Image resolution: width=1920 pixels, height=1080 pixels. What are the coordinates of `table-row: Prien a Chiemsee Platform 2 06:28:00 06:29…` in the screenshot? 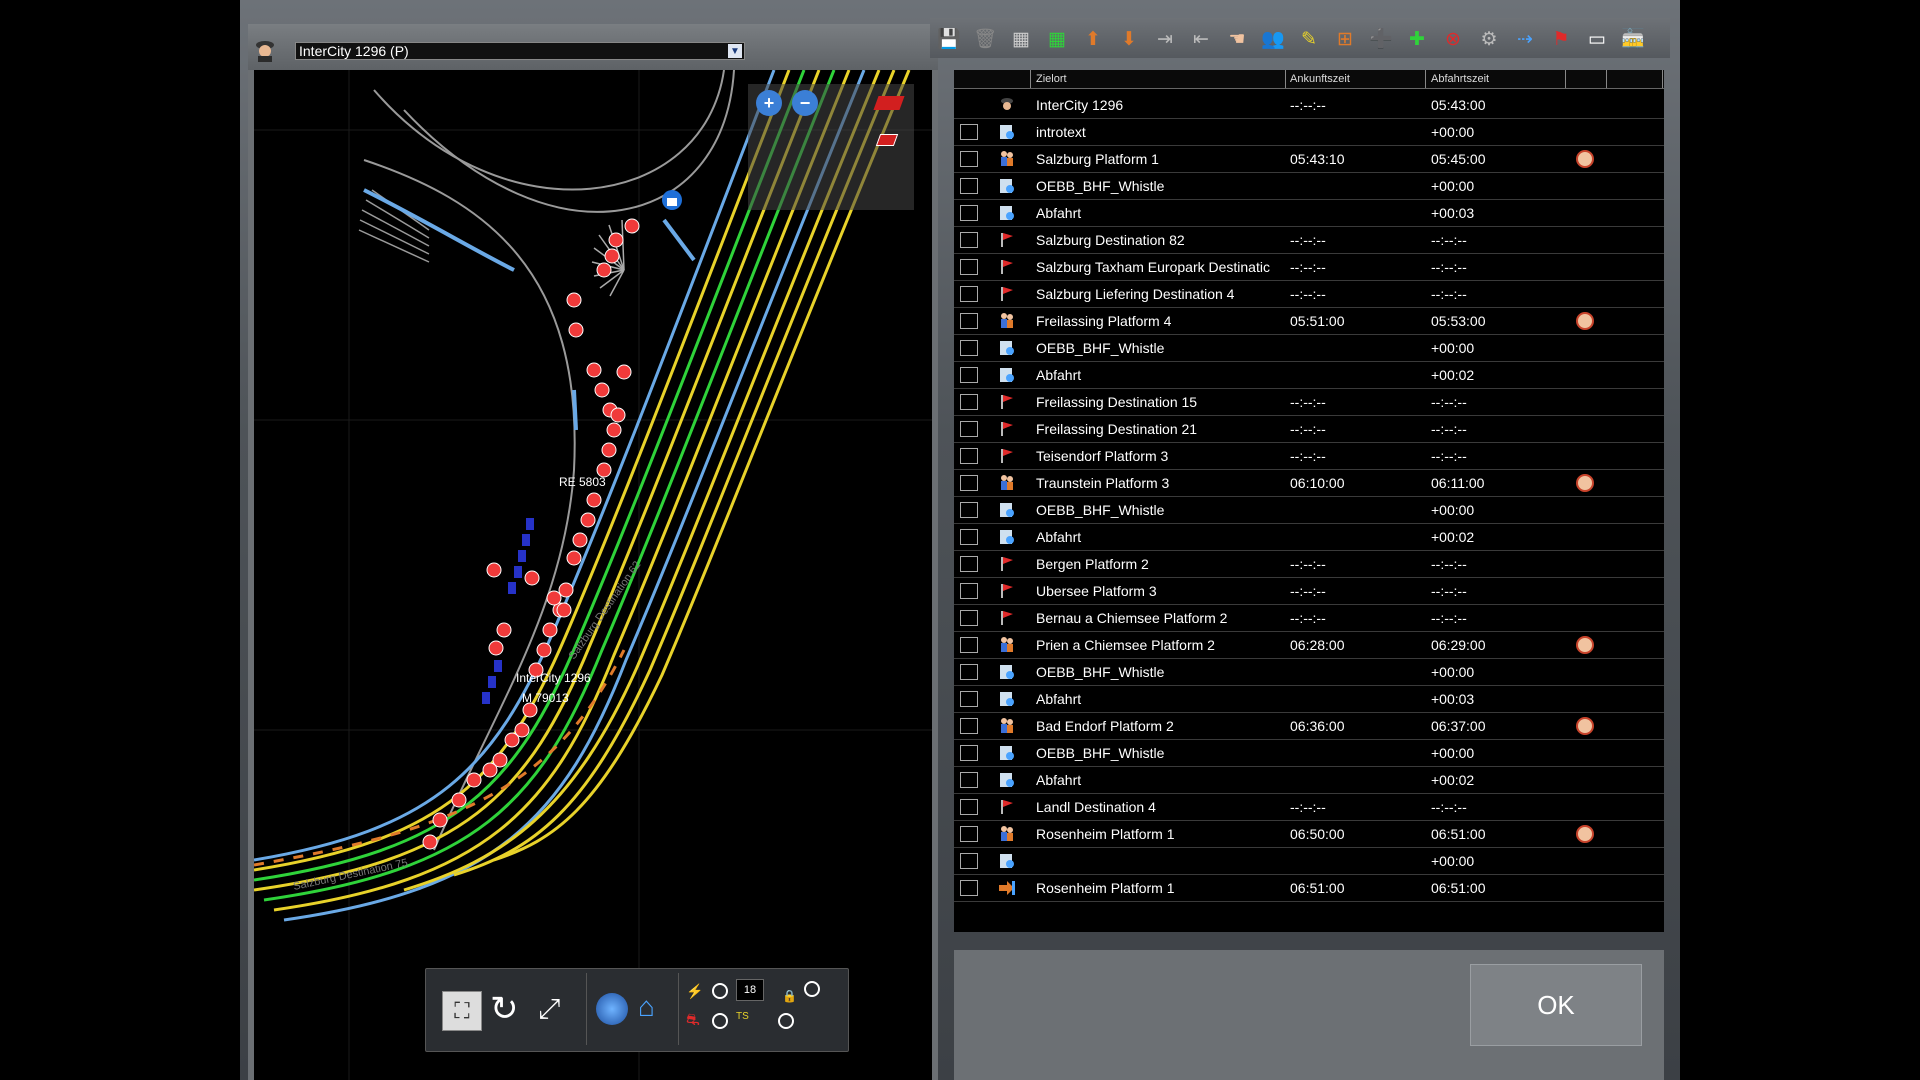 It's located at (1309, 645).